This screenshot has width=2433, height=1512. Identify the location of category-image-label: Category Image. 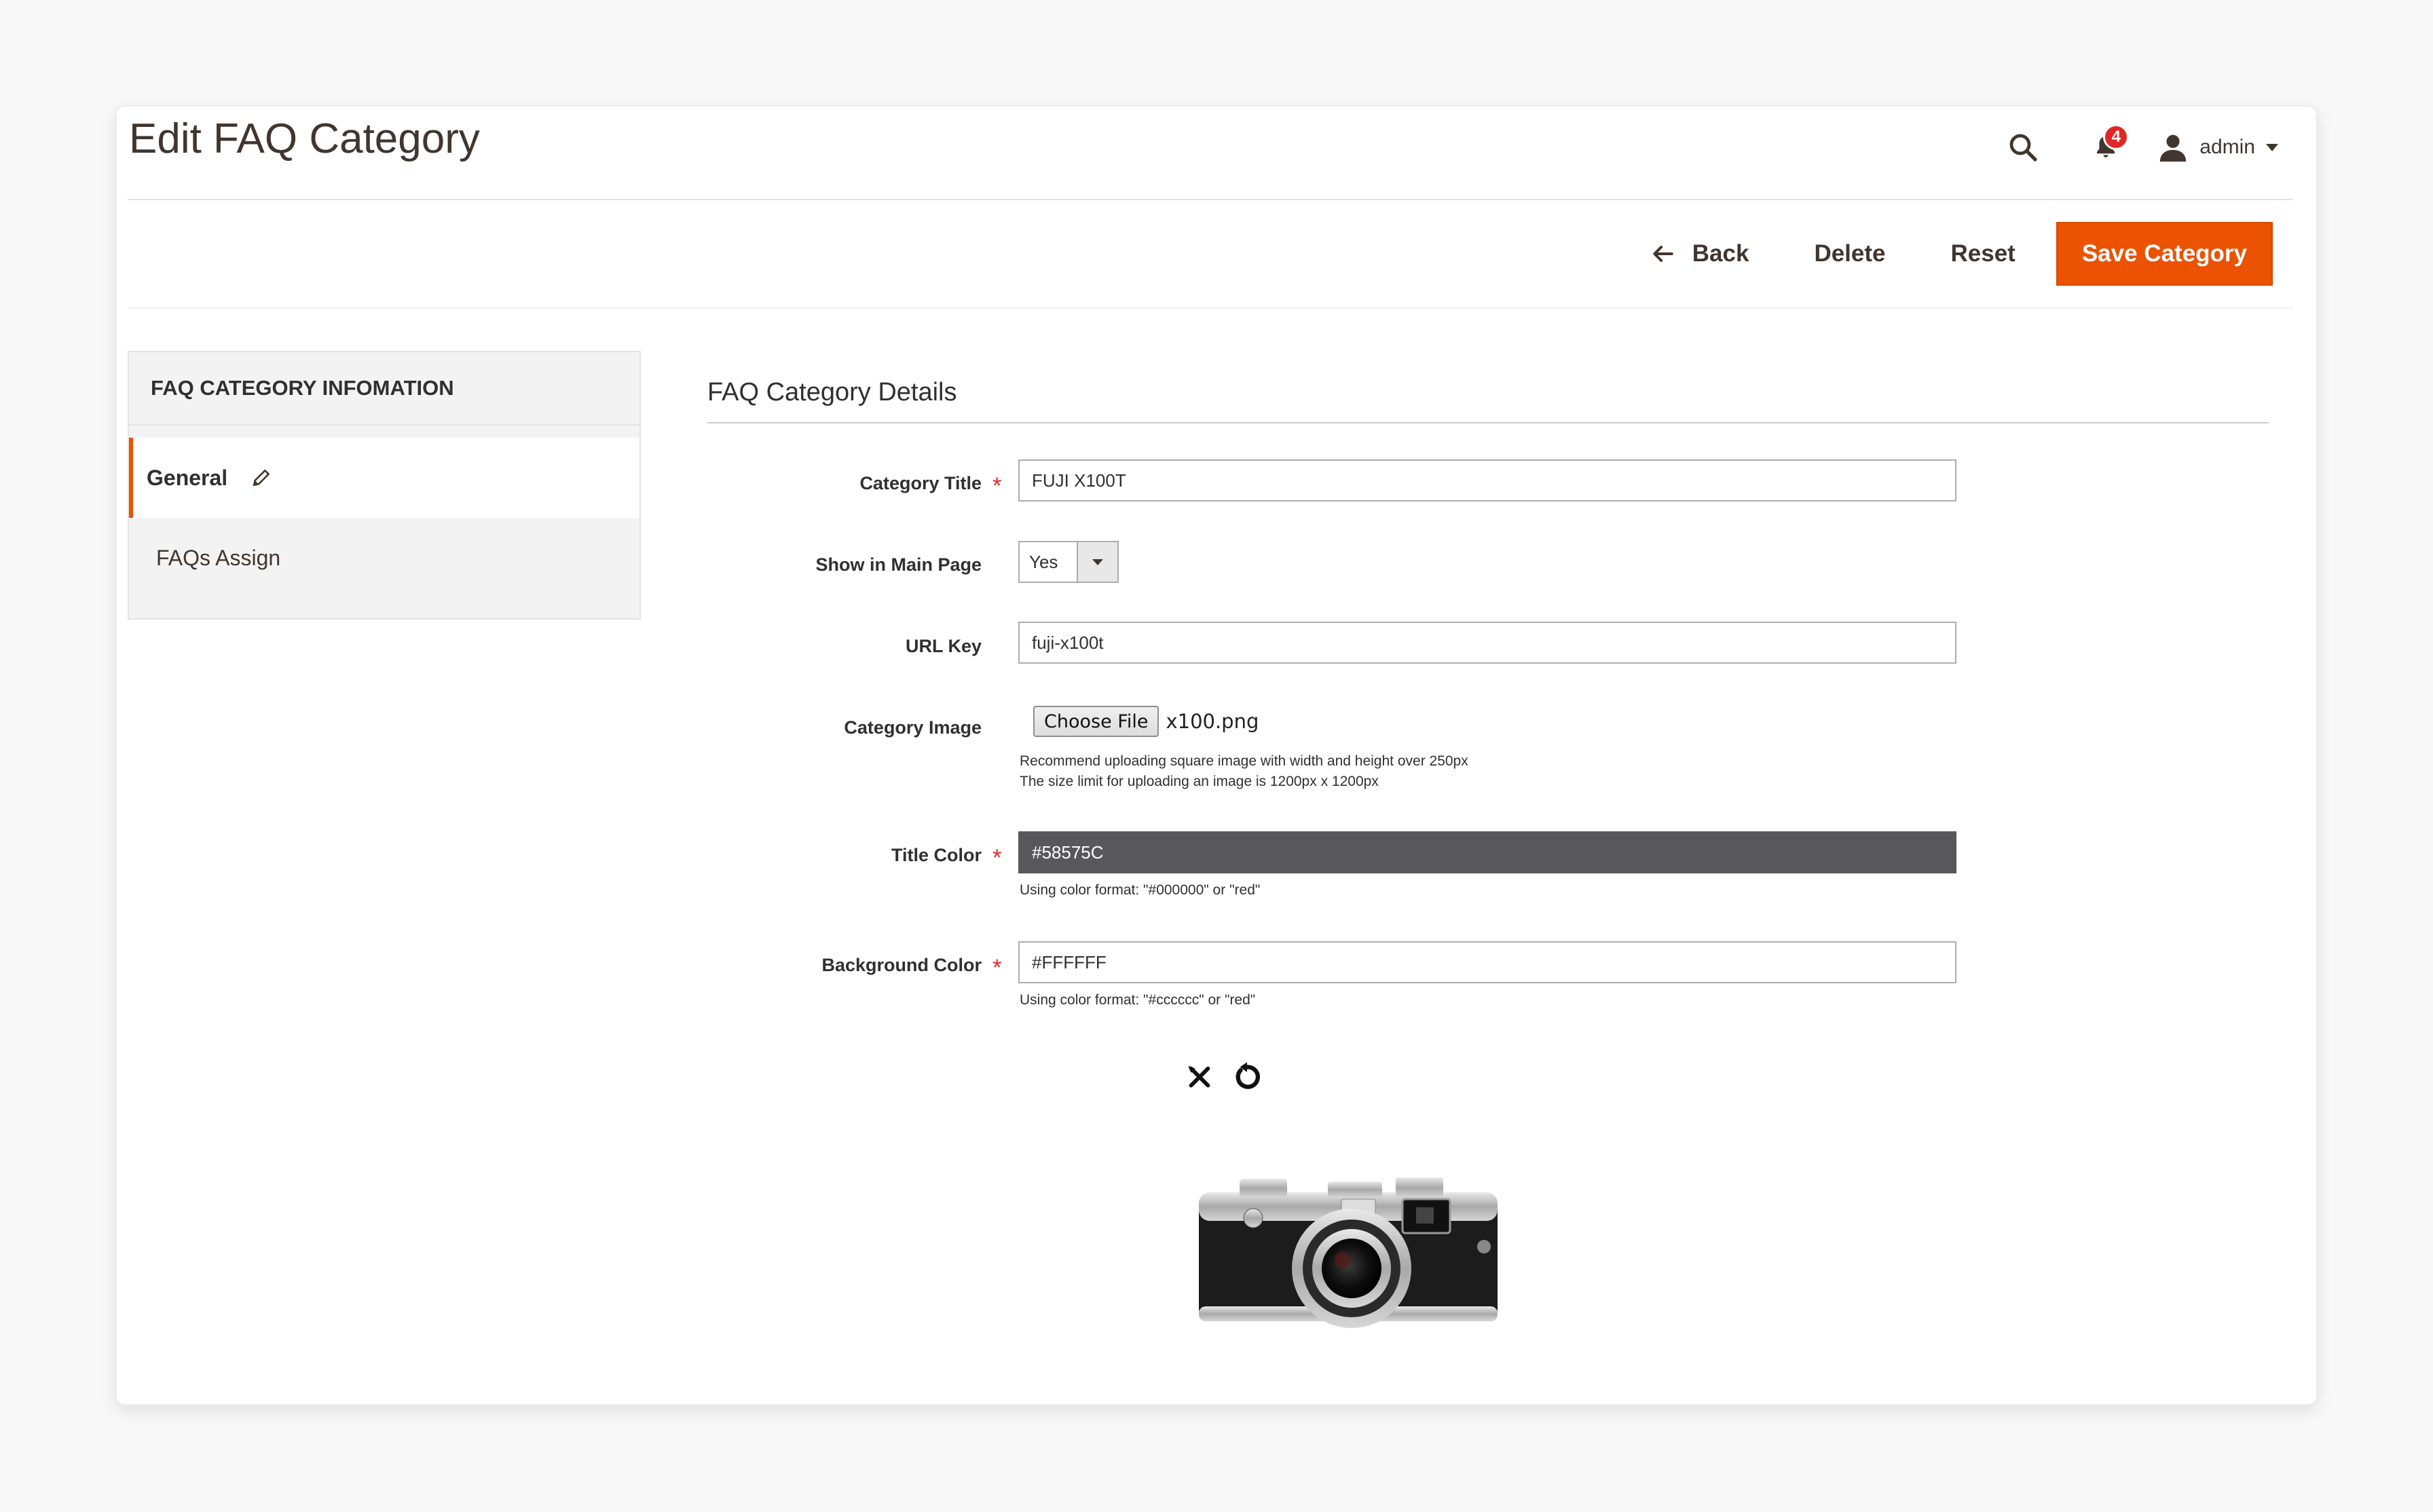
(913, 727).